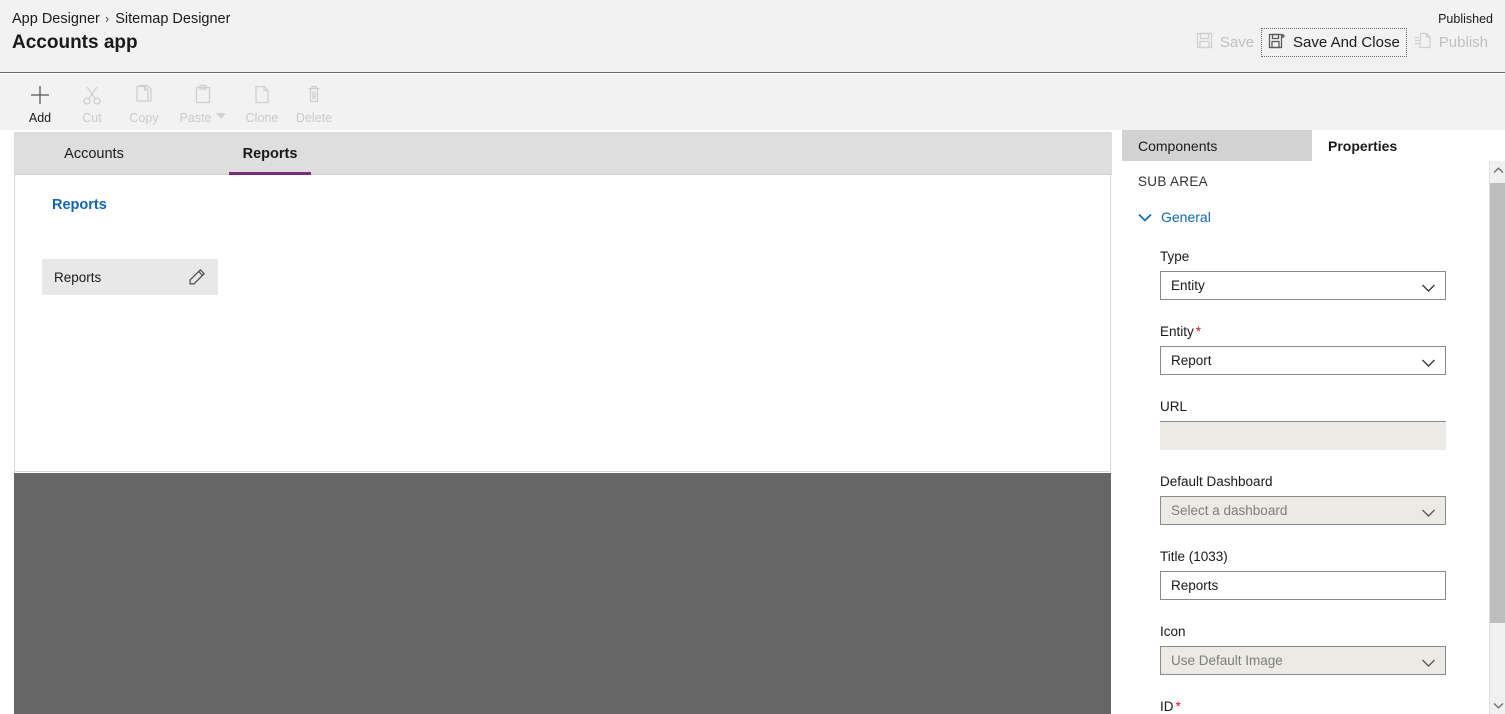  I want to click on field-title-label: Title (1033), so click(1194, 556).